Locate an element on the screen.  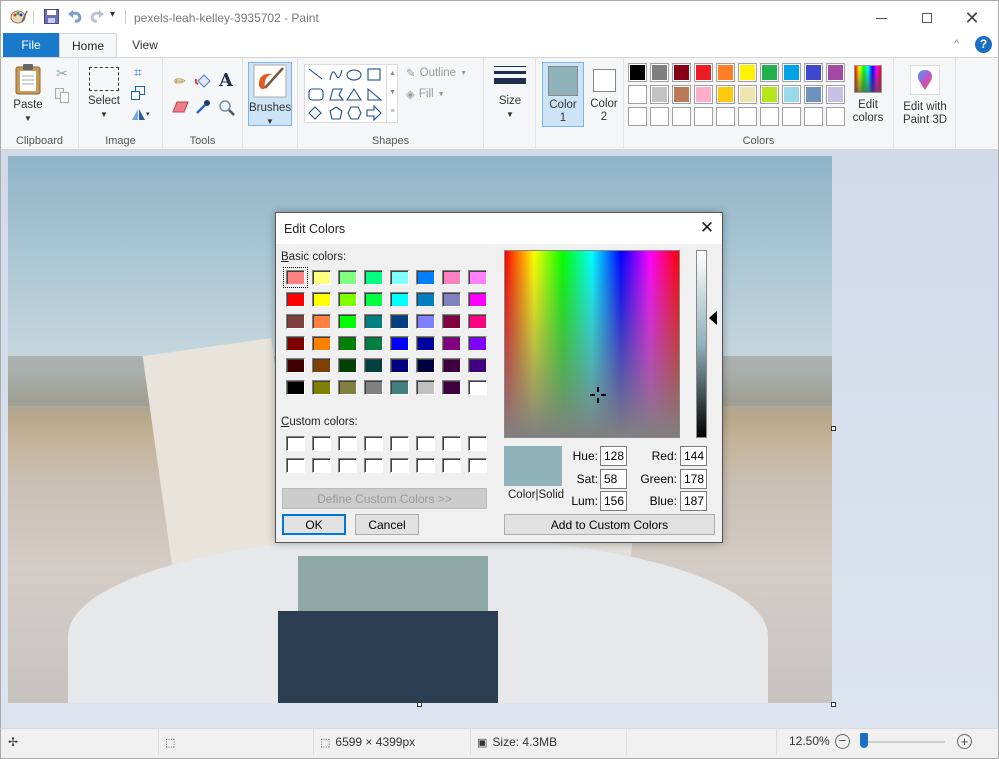
zoom-in-button: + is located at coordinates (964, 741).